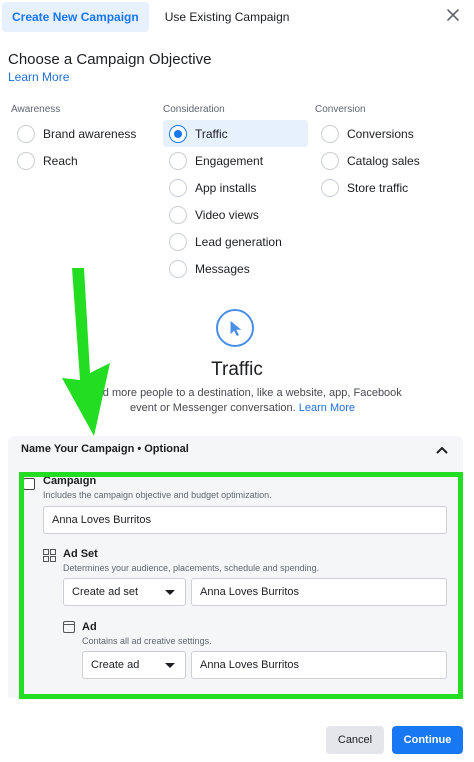  What do you see at coordinates (378, 187) in the screenshot?
I see `objective-label: Store traffic` at bounding box center [378, 187].